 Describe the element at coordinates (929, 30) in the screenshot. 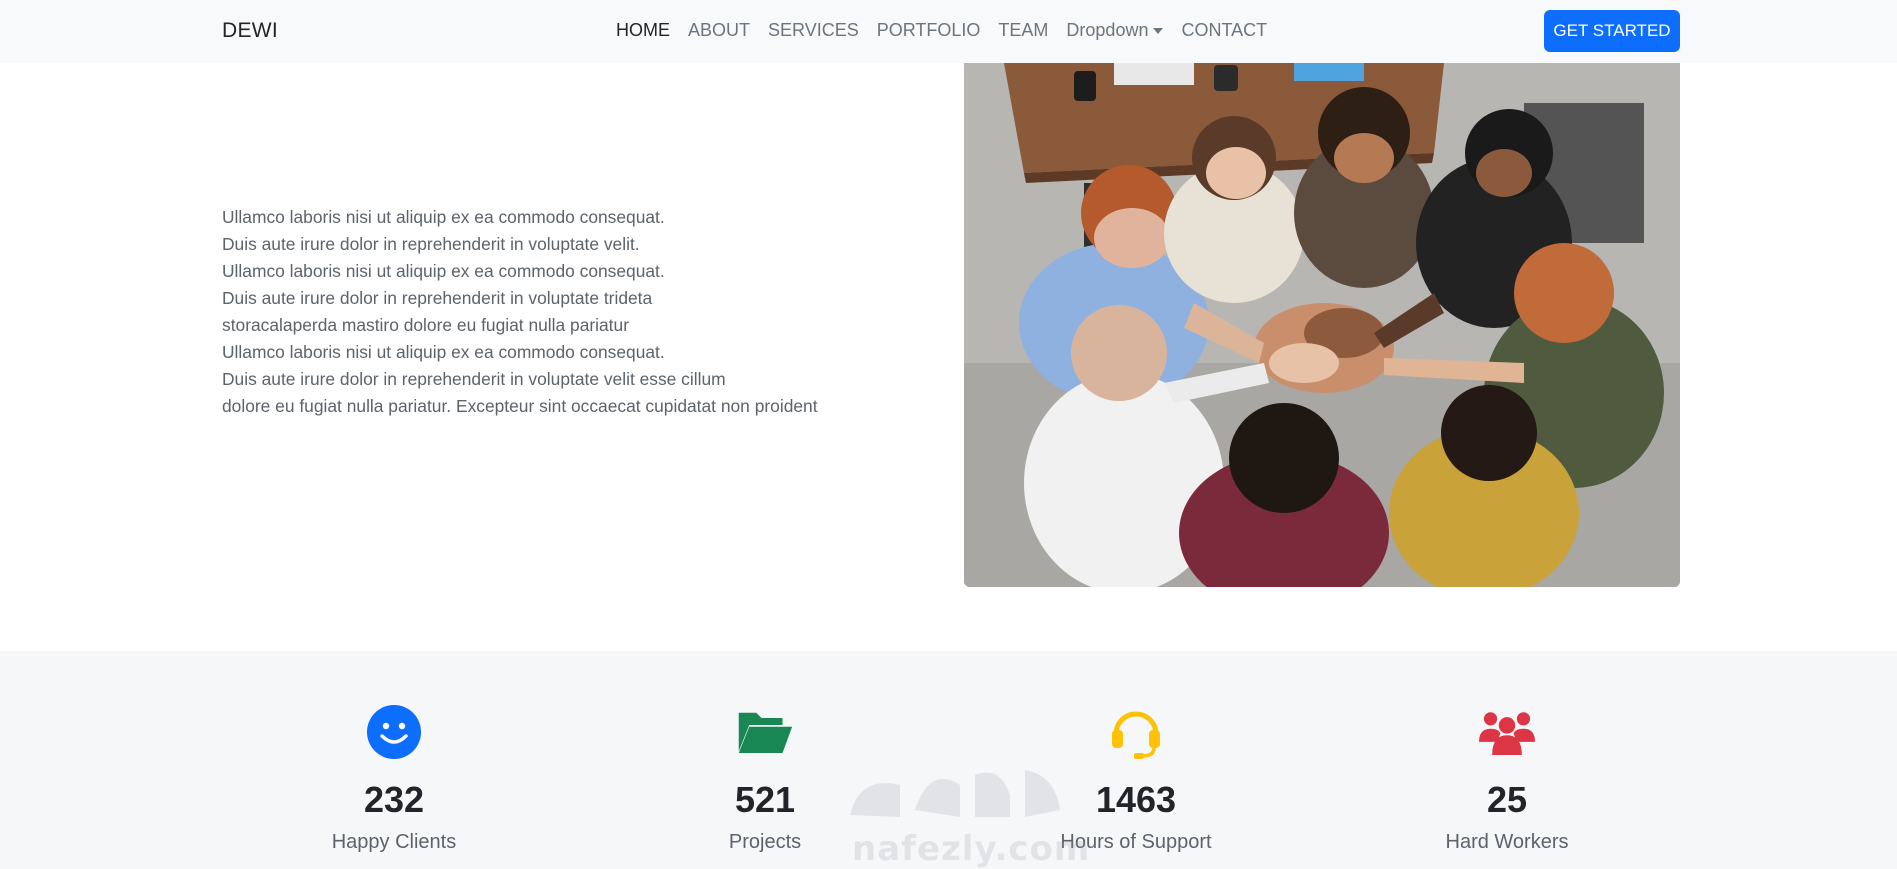

I see `nav-link-portfolio: PORTFOLIO` at that location.